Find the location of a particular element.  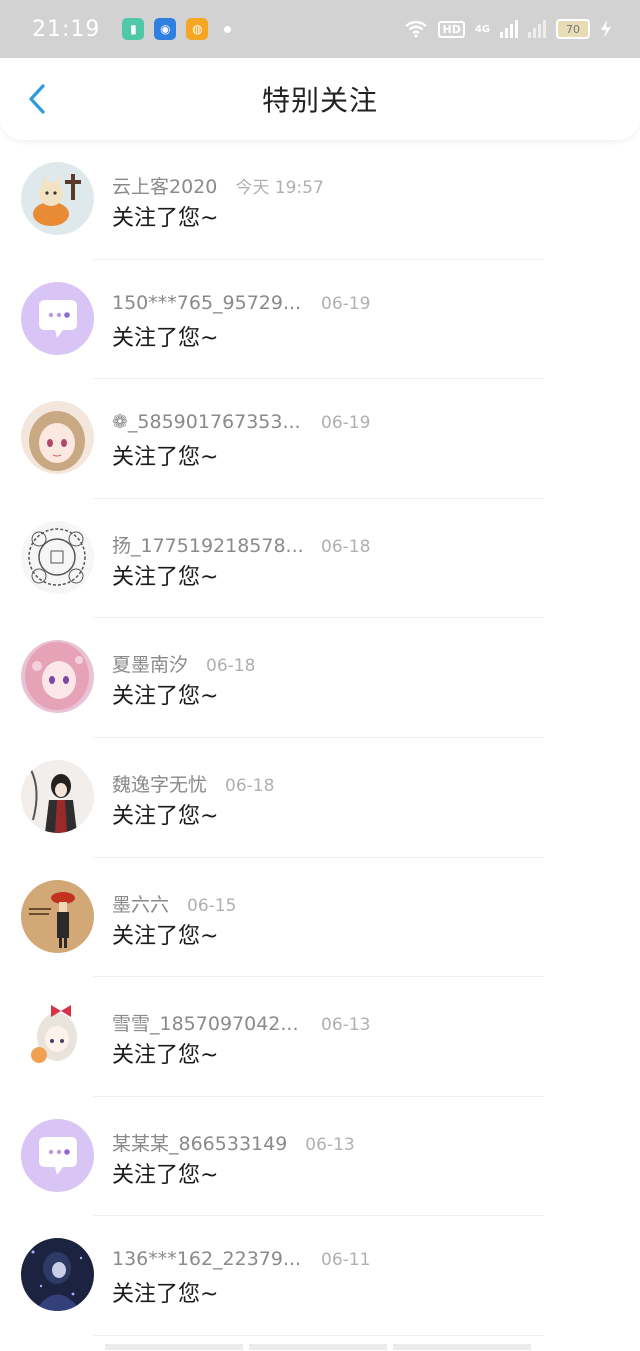

status-bar: 21:19 ▮ ◉ ◍ HD 4G 70 is located at coordinates (320, 29).